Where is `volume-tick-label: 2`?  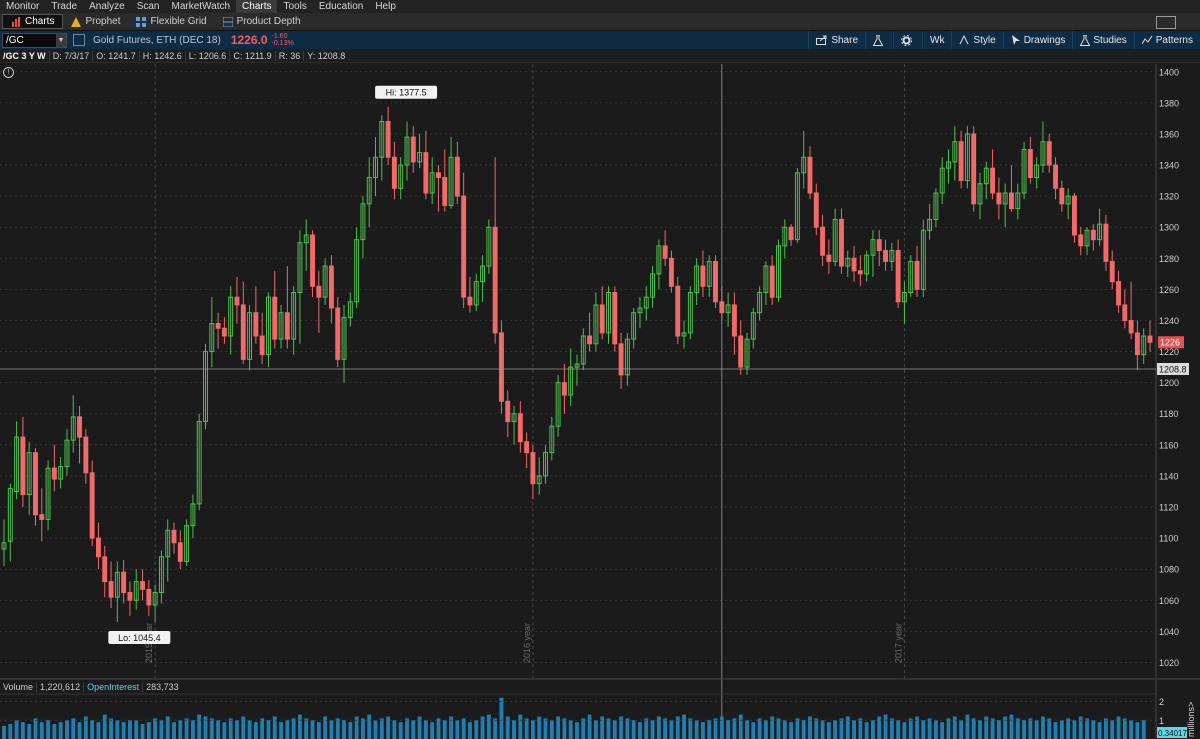
volume-tick-label: 2 is located at coordinates (1161, 702).